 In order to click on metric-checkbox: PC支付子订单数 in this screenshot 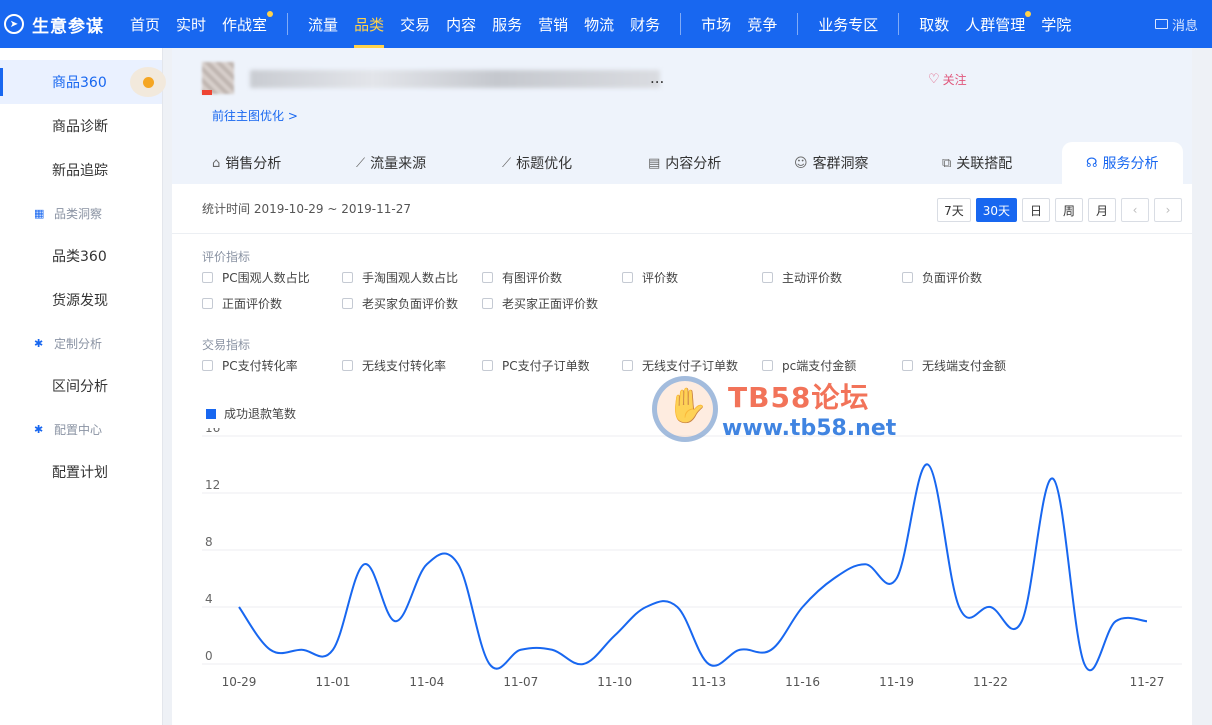, I will do `click(552, 365)`.